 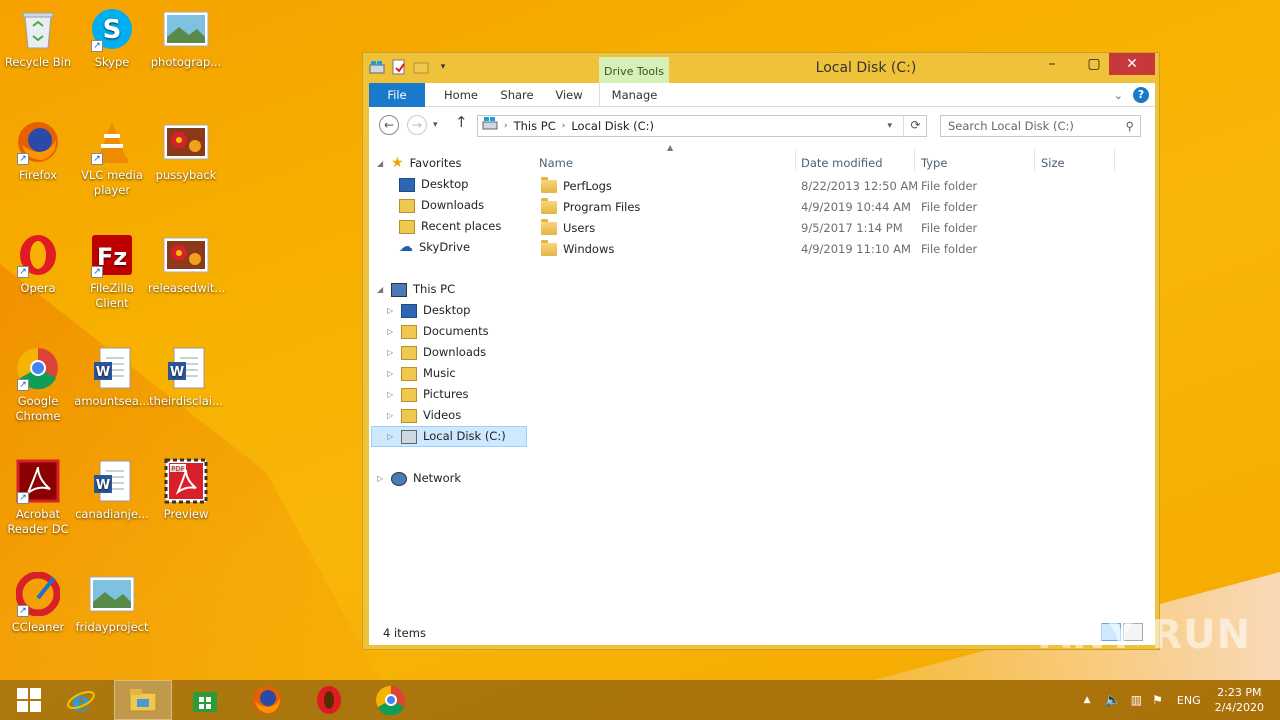 What do you see at coordinates (1141, 95) in the screenshot?
I see `help-icon: ?` at bounding box center [1141, 95].